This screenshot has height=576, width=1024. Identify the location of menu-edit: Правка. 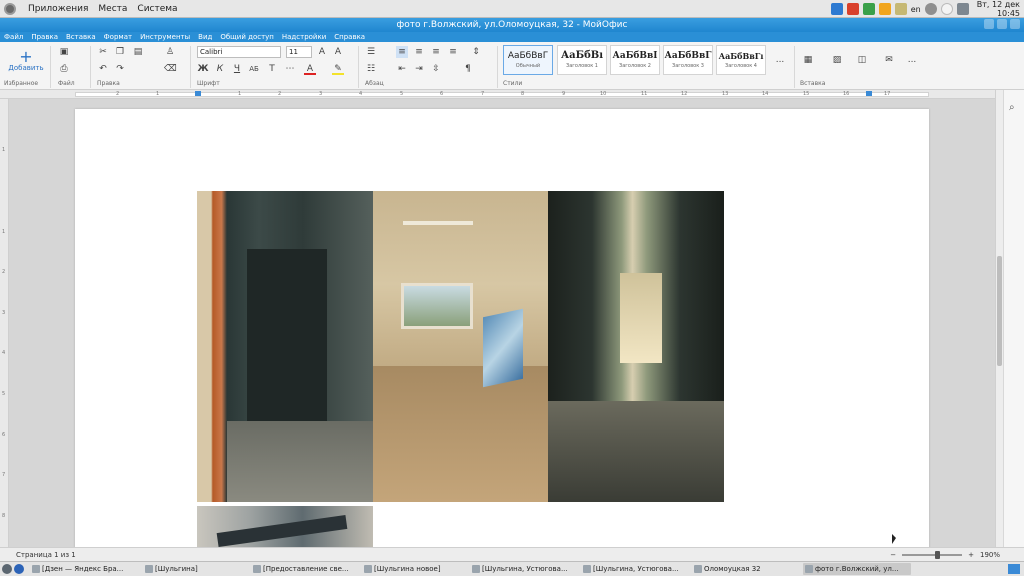
(44, 37).